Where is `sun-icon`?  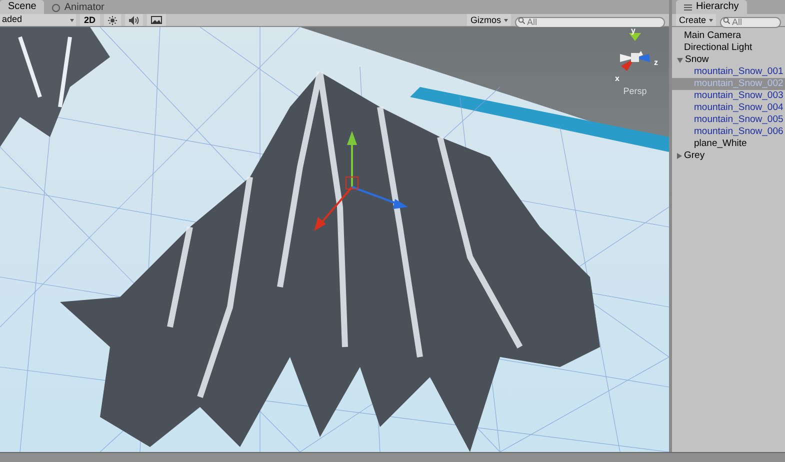 sun-icon is located at coordinates (112, 20).